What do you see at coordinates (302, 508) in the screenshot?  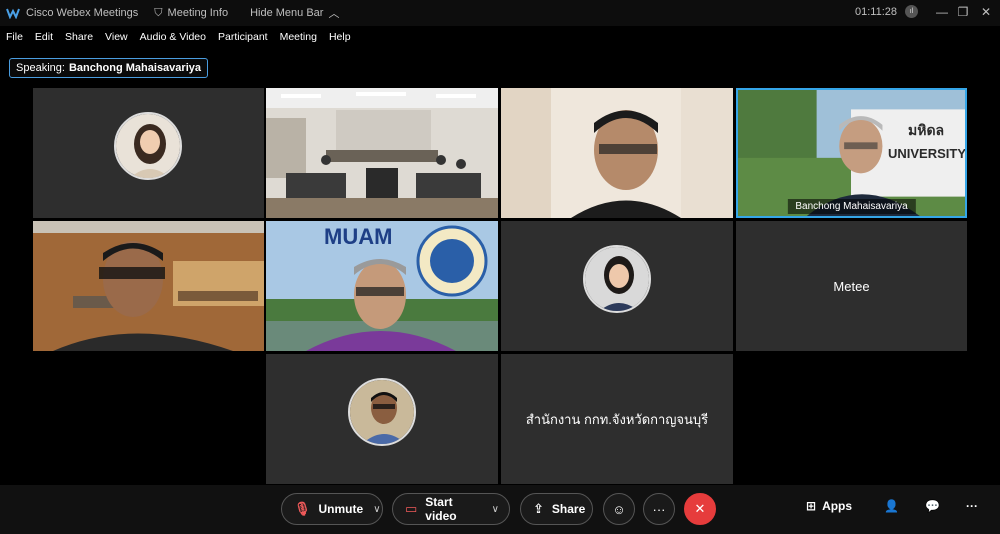 I see `microphone-muted-icon: 🎙` at bounding box center [302, 508].